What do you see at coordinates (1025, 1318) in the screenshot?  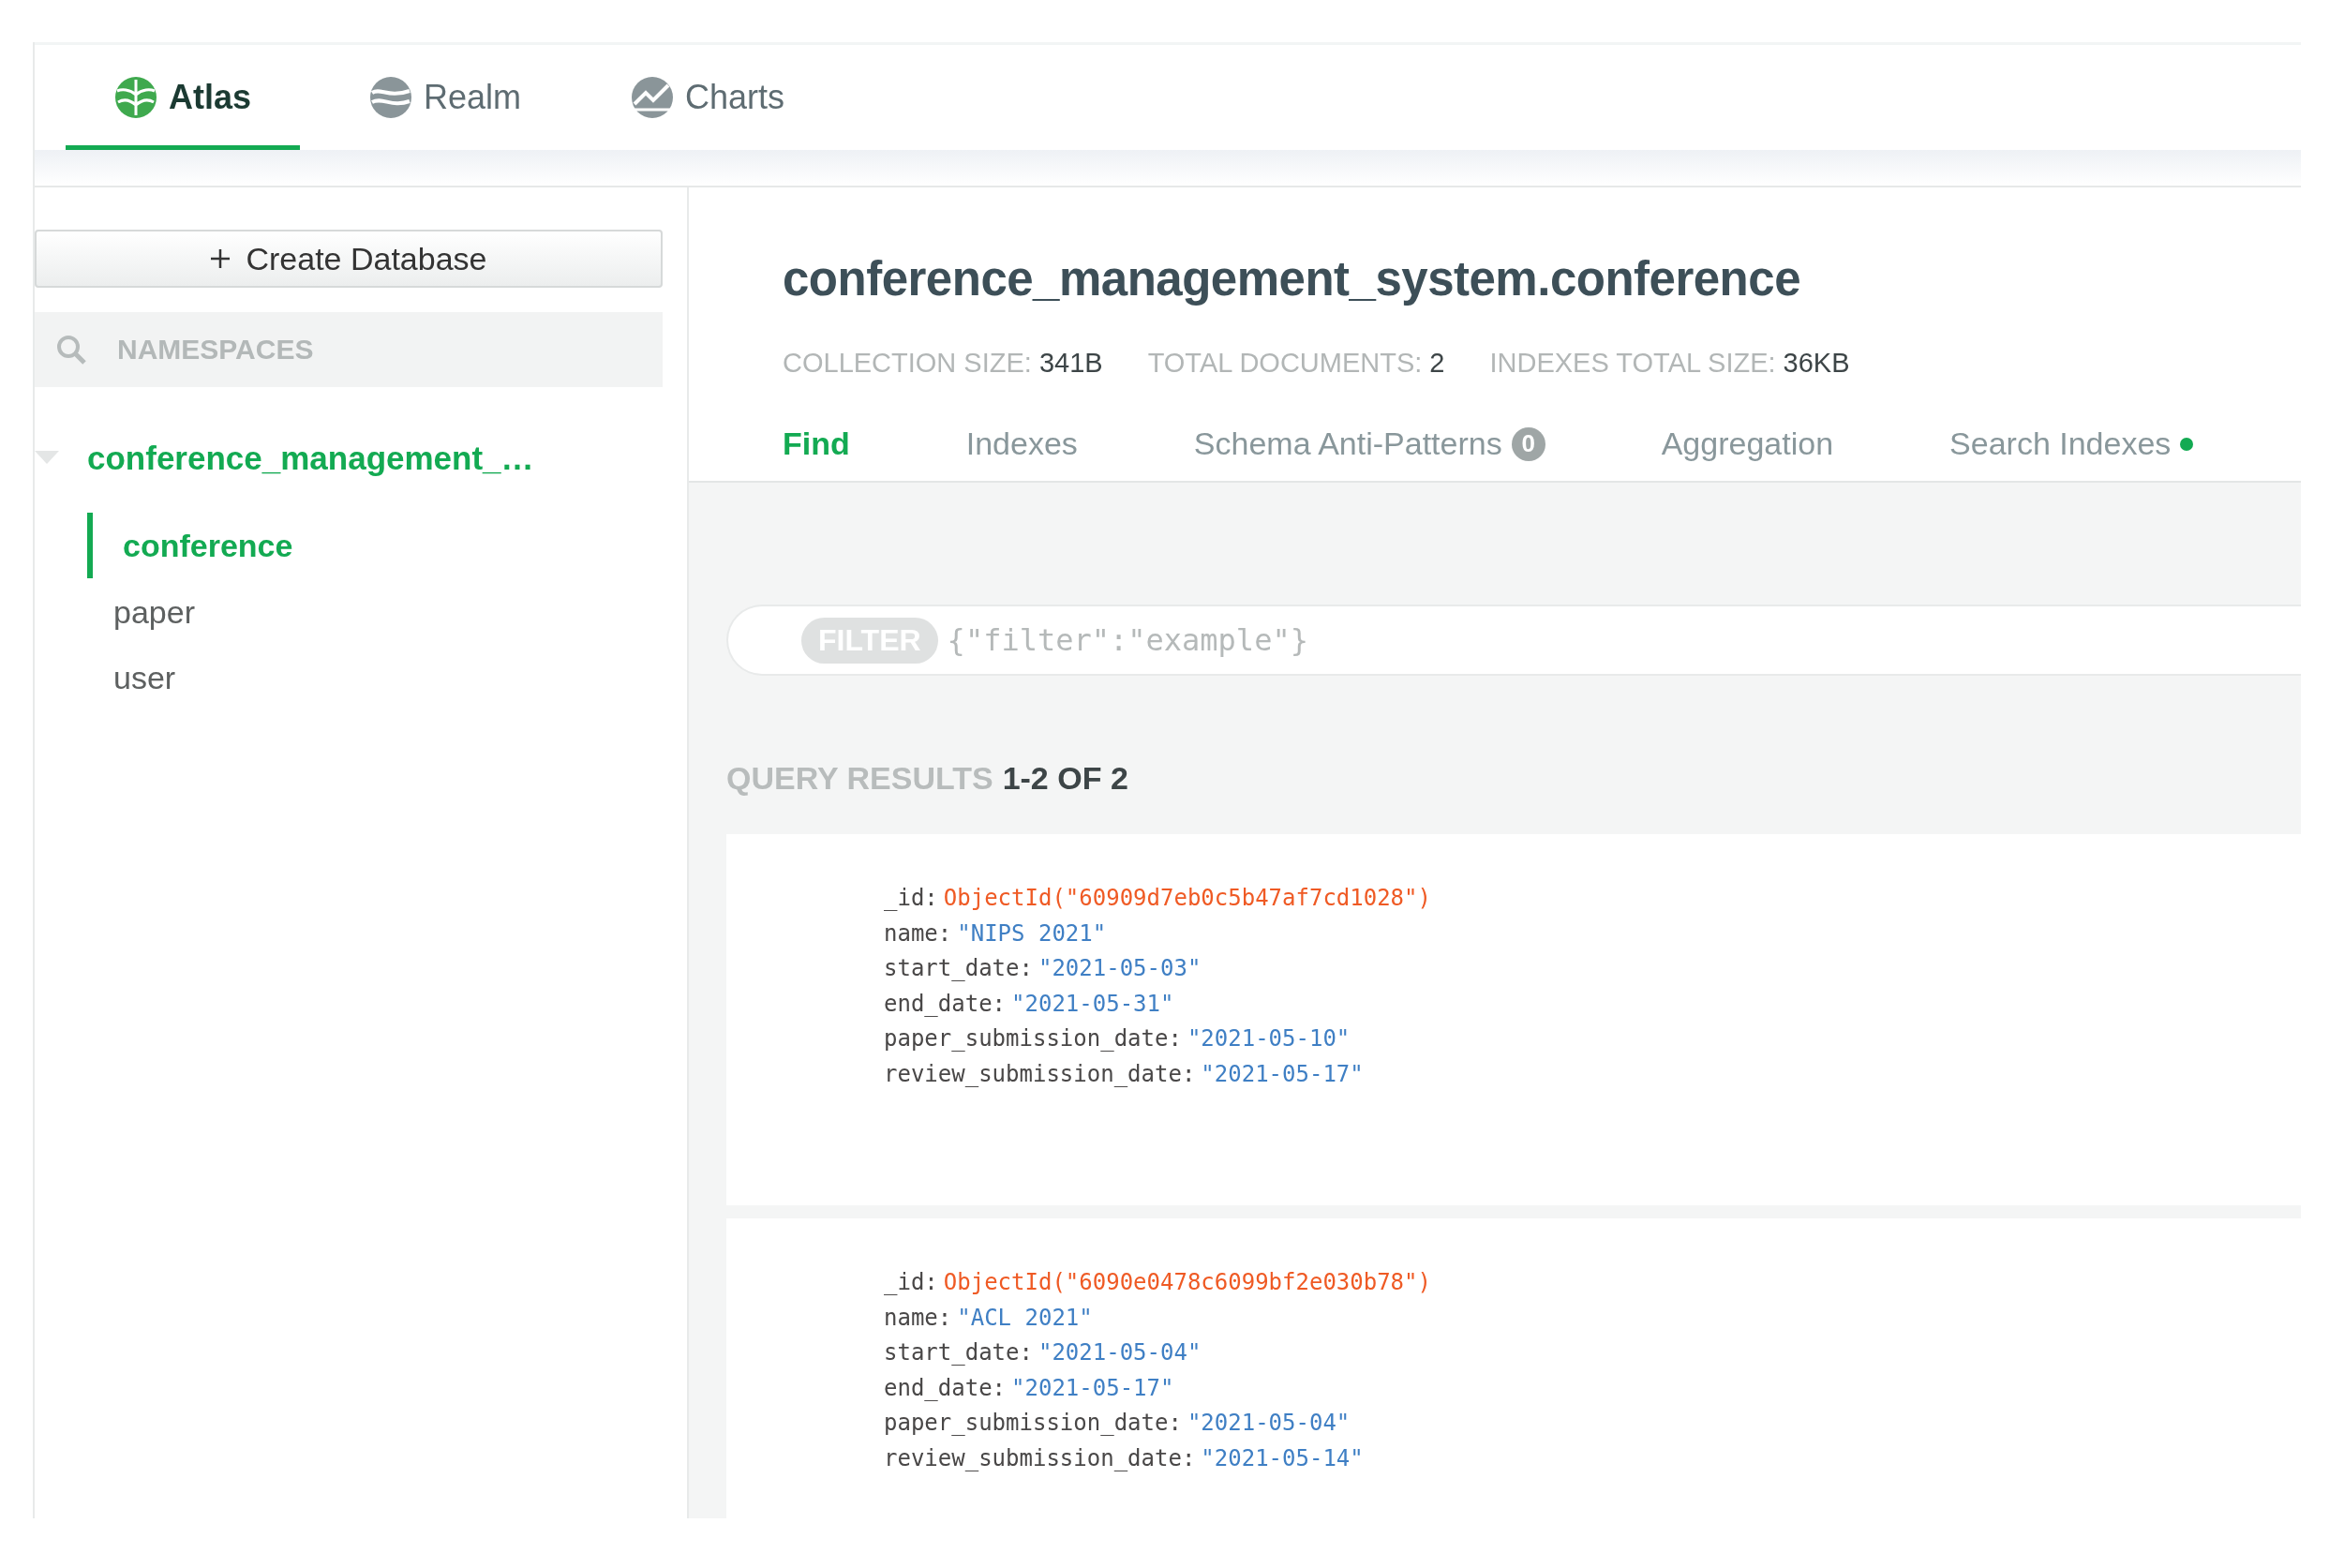 I see `field-value: "ACL 2021"` at bounding box center [1025, 1318].